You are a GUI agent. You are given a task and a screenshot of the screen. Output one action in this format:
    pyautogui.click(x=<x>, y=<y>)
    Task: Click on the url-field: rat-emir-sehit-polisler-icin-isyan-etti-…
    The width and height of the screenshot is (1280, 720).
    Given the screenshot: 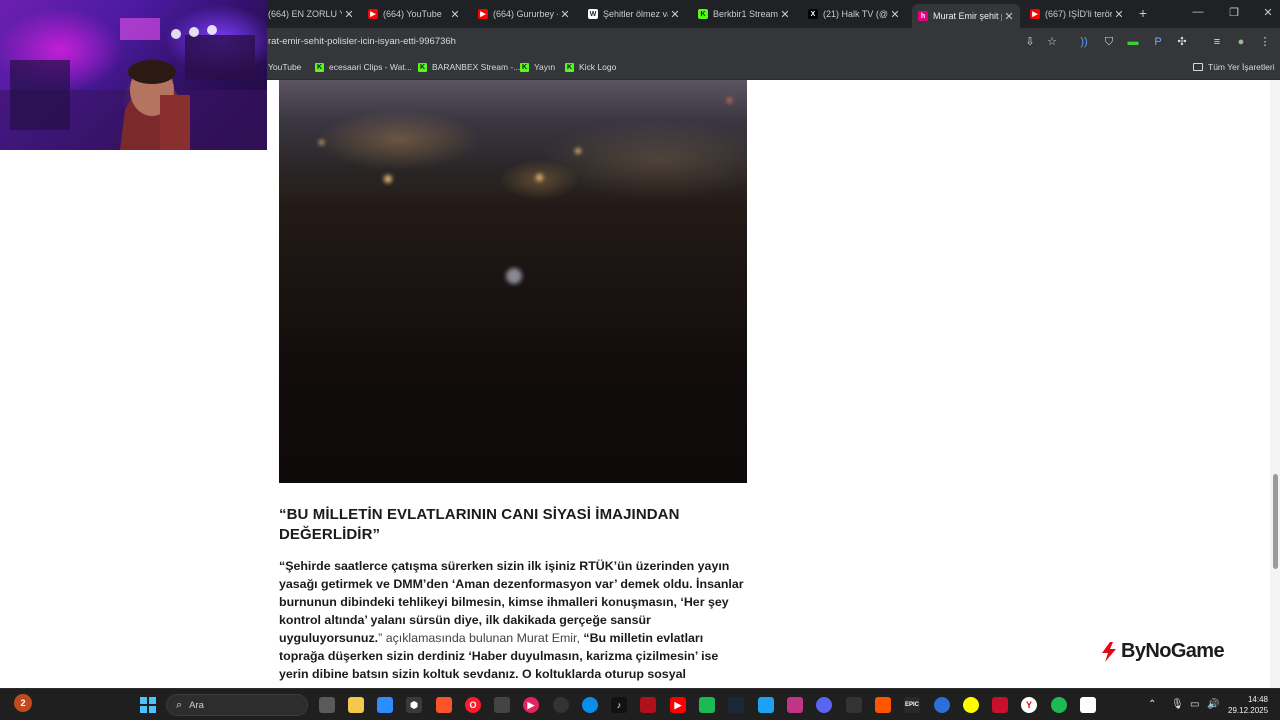 What is the action you would take?
    pyautogui.click(x=362, y=41)
    